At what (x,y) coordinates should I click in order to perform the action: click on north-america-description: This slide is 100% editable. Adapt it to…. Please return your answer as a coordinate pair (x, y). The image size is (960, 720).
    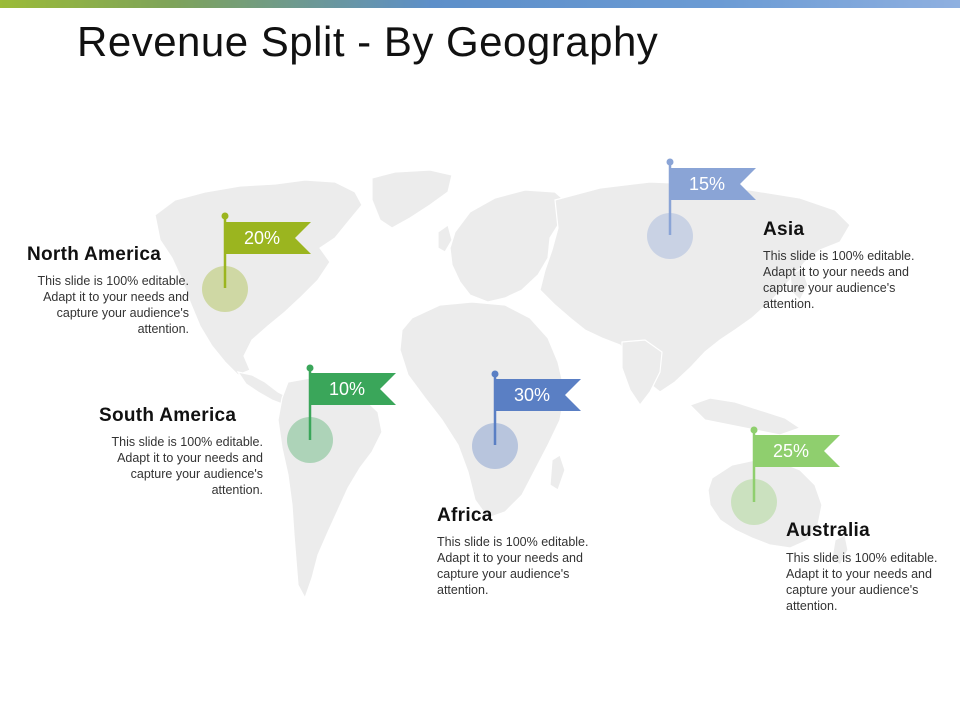
    Looking at the image, I should click on (113, 305).